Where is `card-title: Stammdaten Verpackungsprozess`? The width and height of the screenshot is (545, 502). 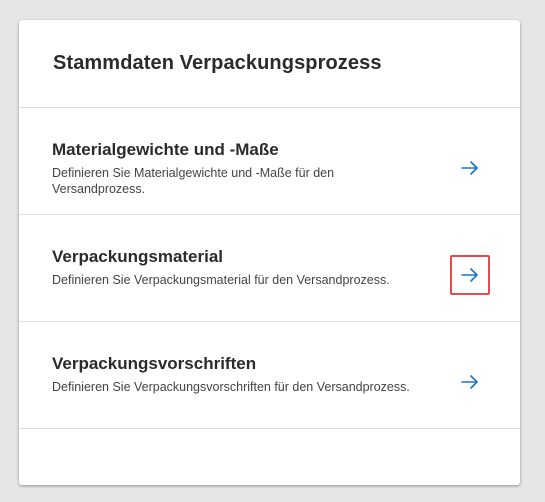
card-title: Stammdaten Verpackungsprozess is located at coordinates (217, 63).